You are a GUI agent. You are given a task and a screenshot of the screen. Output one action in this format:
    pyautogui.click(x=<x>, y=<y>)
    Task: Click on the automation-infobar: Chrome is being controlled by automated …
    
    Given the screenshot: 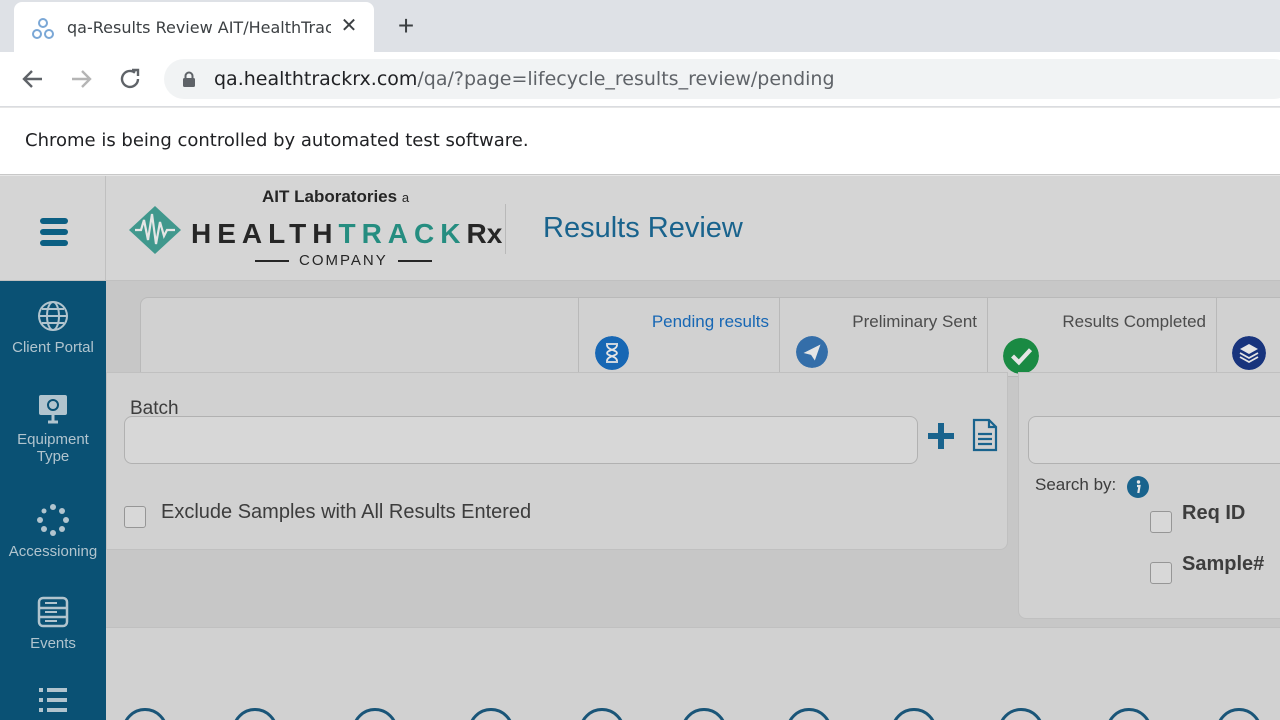 What is the action you would take?
    pyautogui.click(x=640, y=141)
    